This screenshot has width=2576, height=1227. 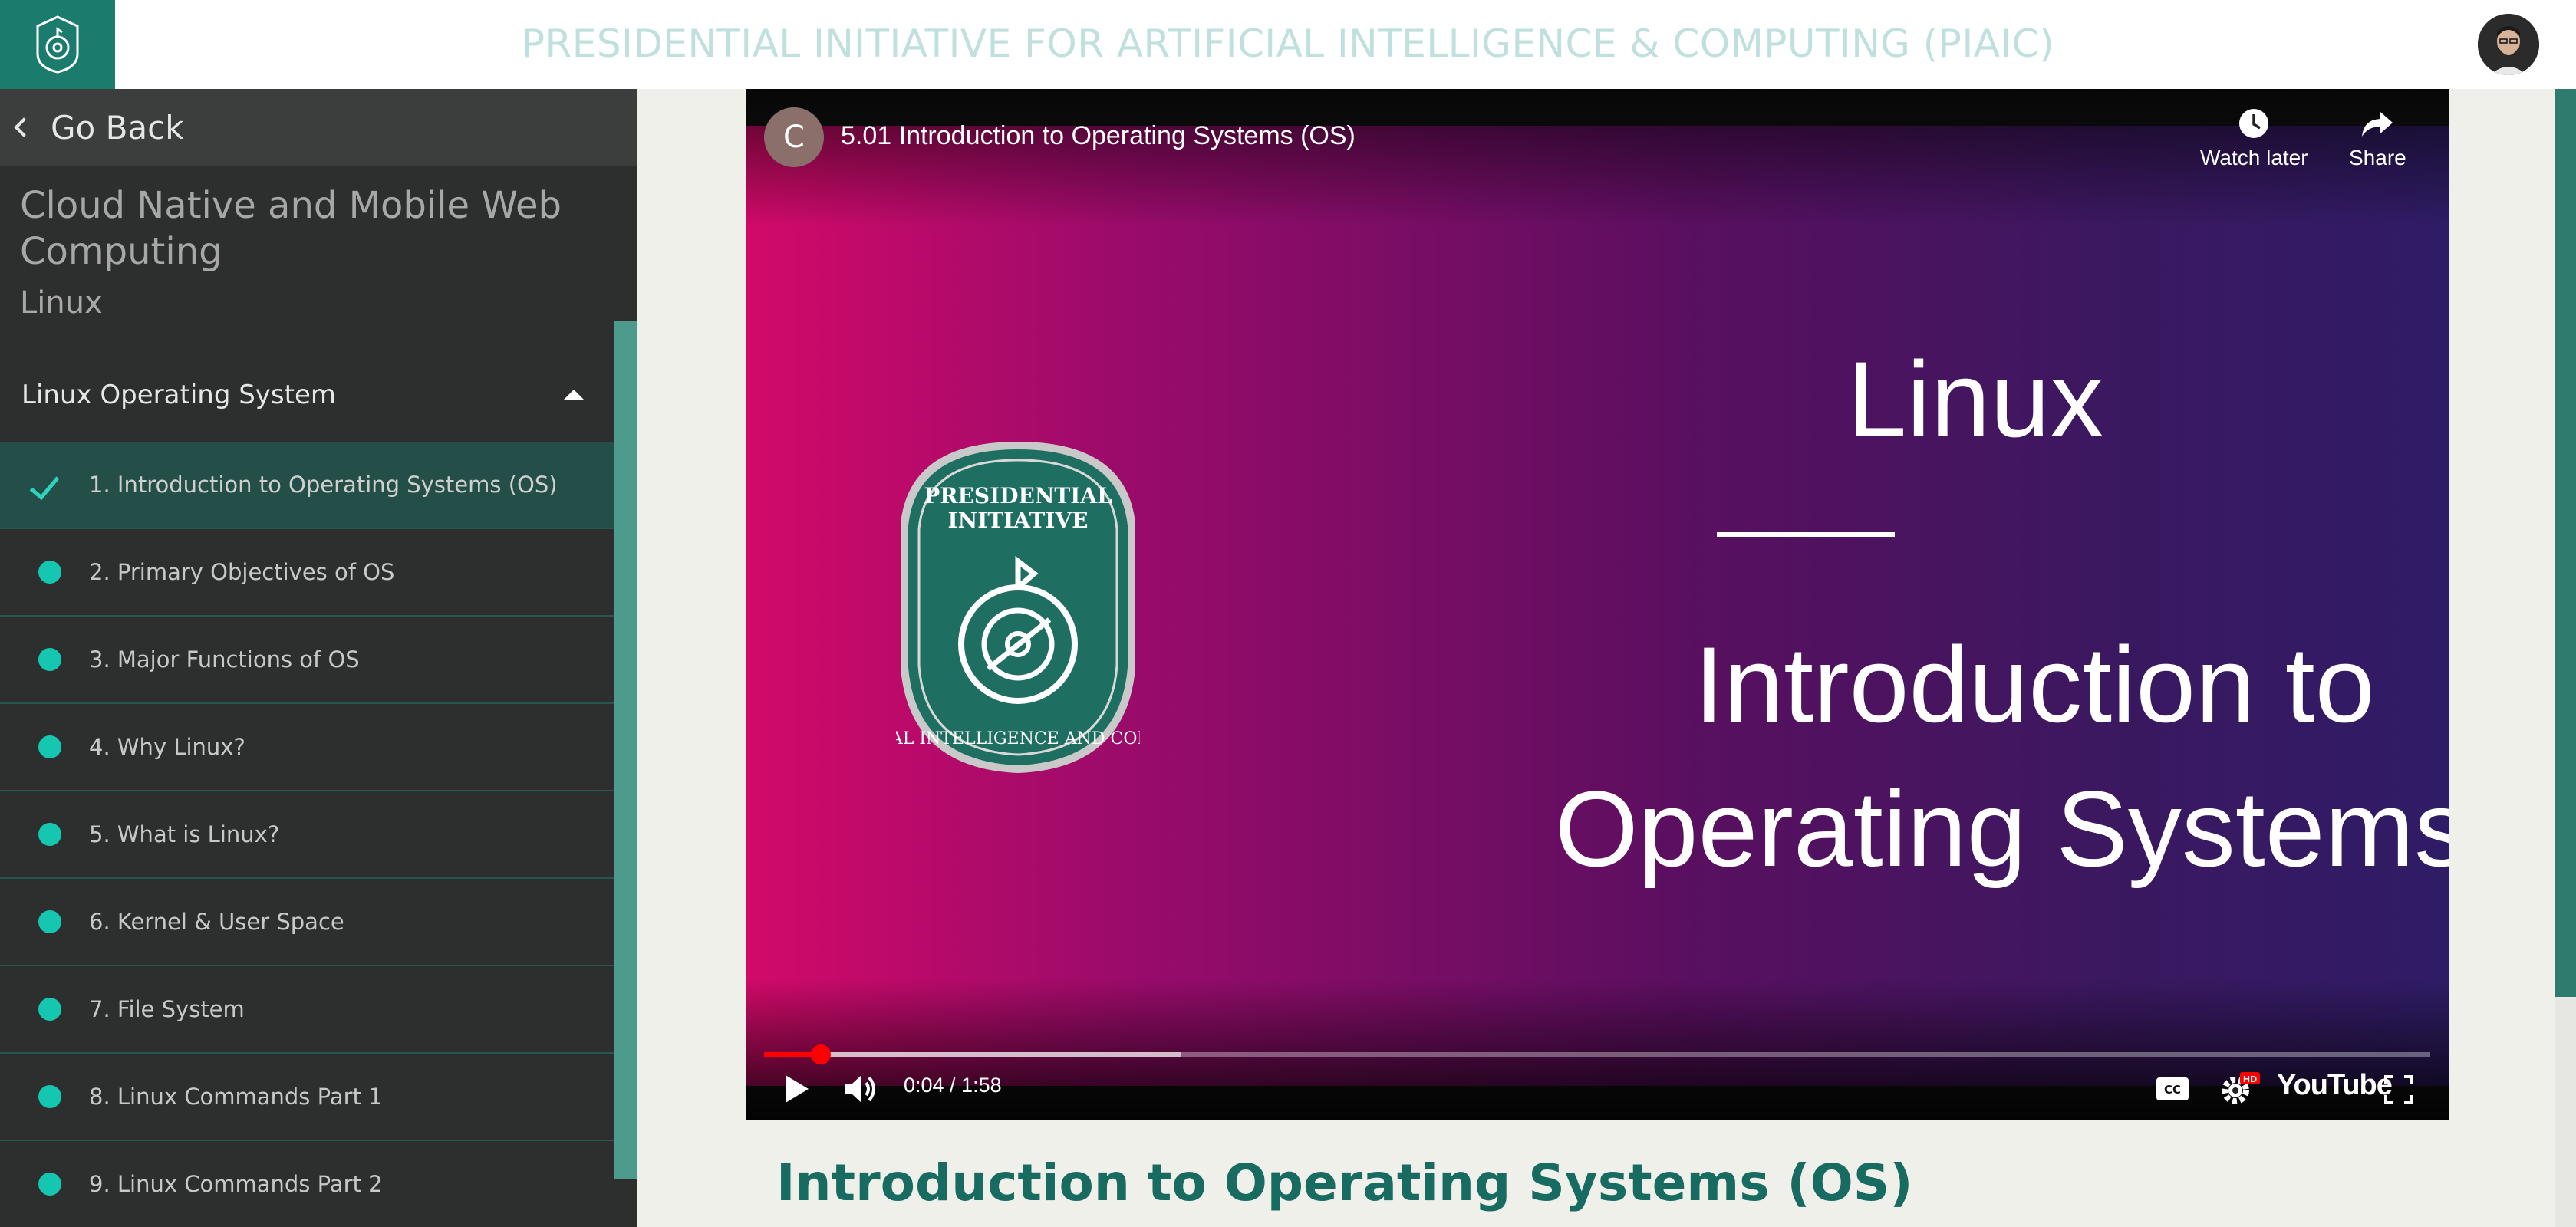 What do you see at coordinates (794, 137) in the screenshot?
I see `channel-avatar: C` at bounding box center [794, 137].